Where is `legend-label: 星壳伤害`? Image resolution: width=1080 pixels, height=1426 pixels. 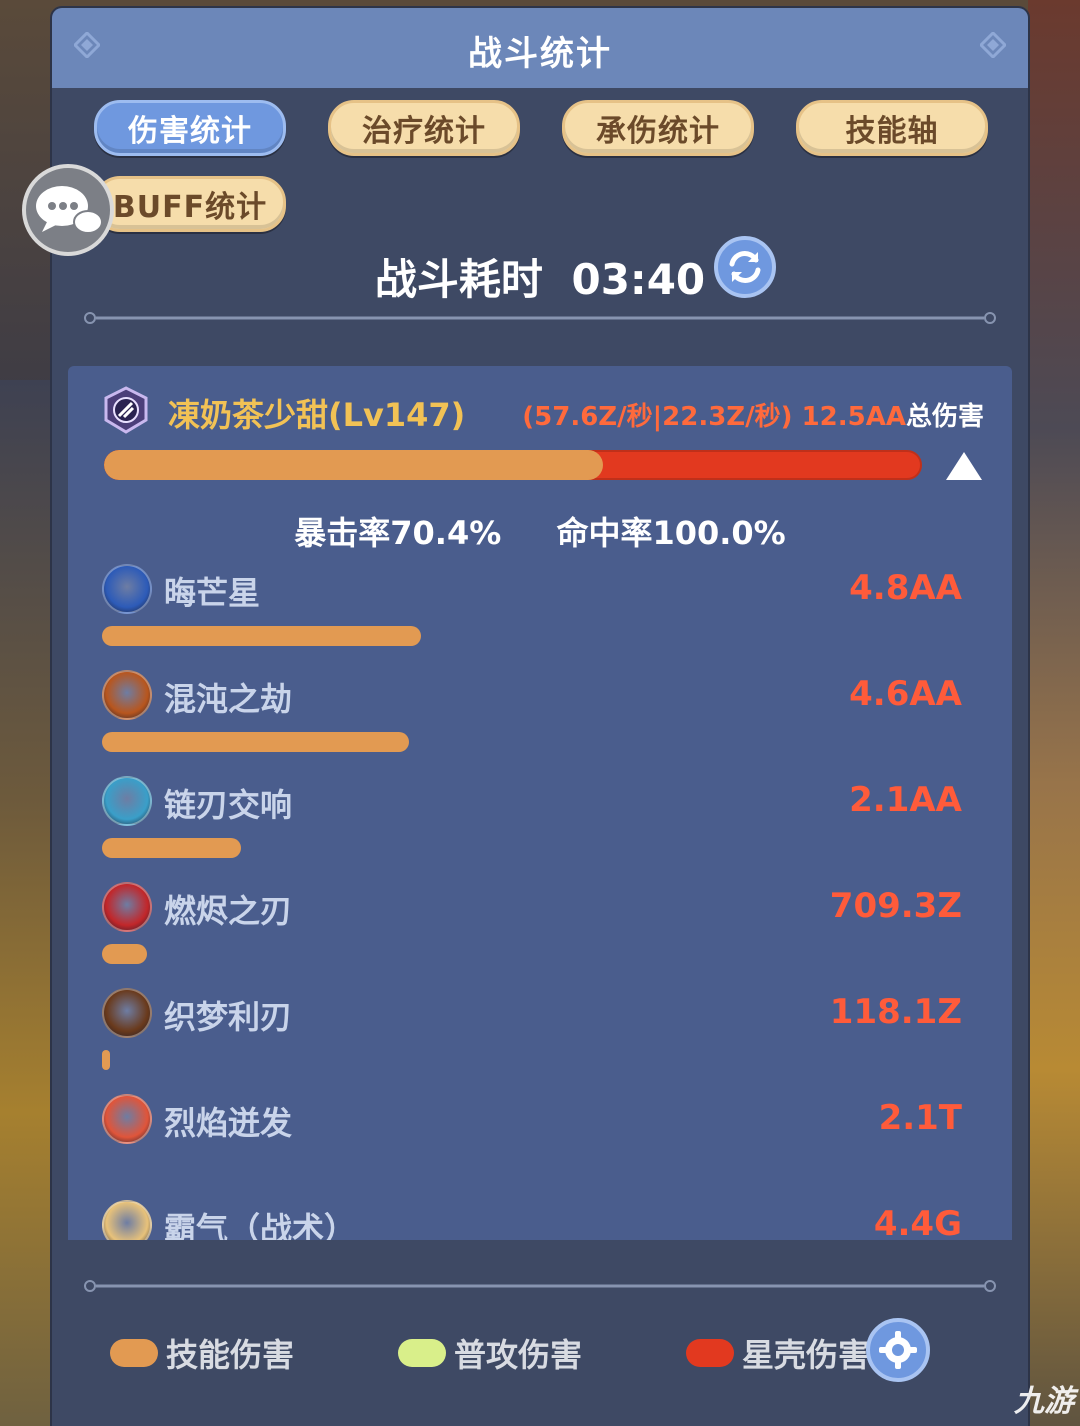 legend-label: 星壳伤害 is located at coordinates (806, 1355).